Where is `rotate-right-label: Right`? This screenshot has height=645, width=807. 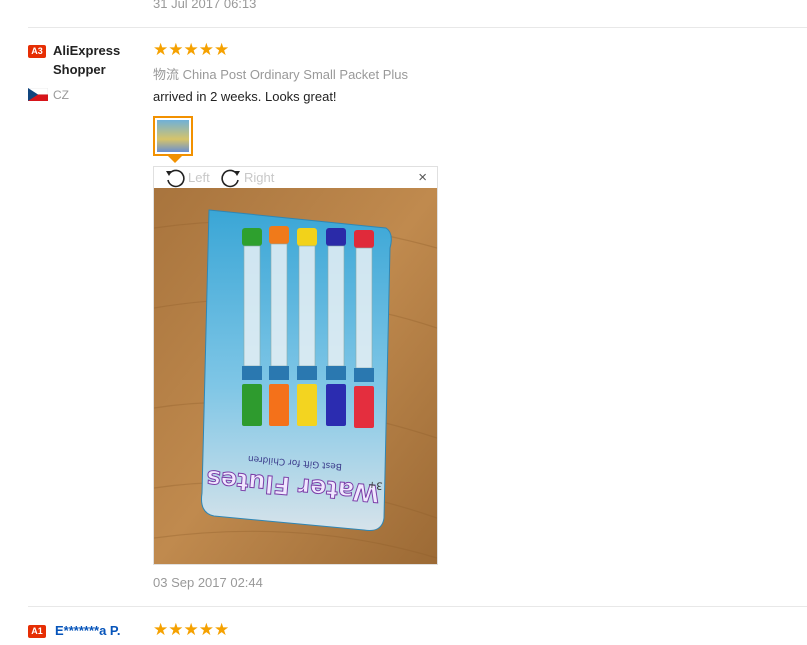
rotate-right-label: Right is located at coordinates (259, 177).